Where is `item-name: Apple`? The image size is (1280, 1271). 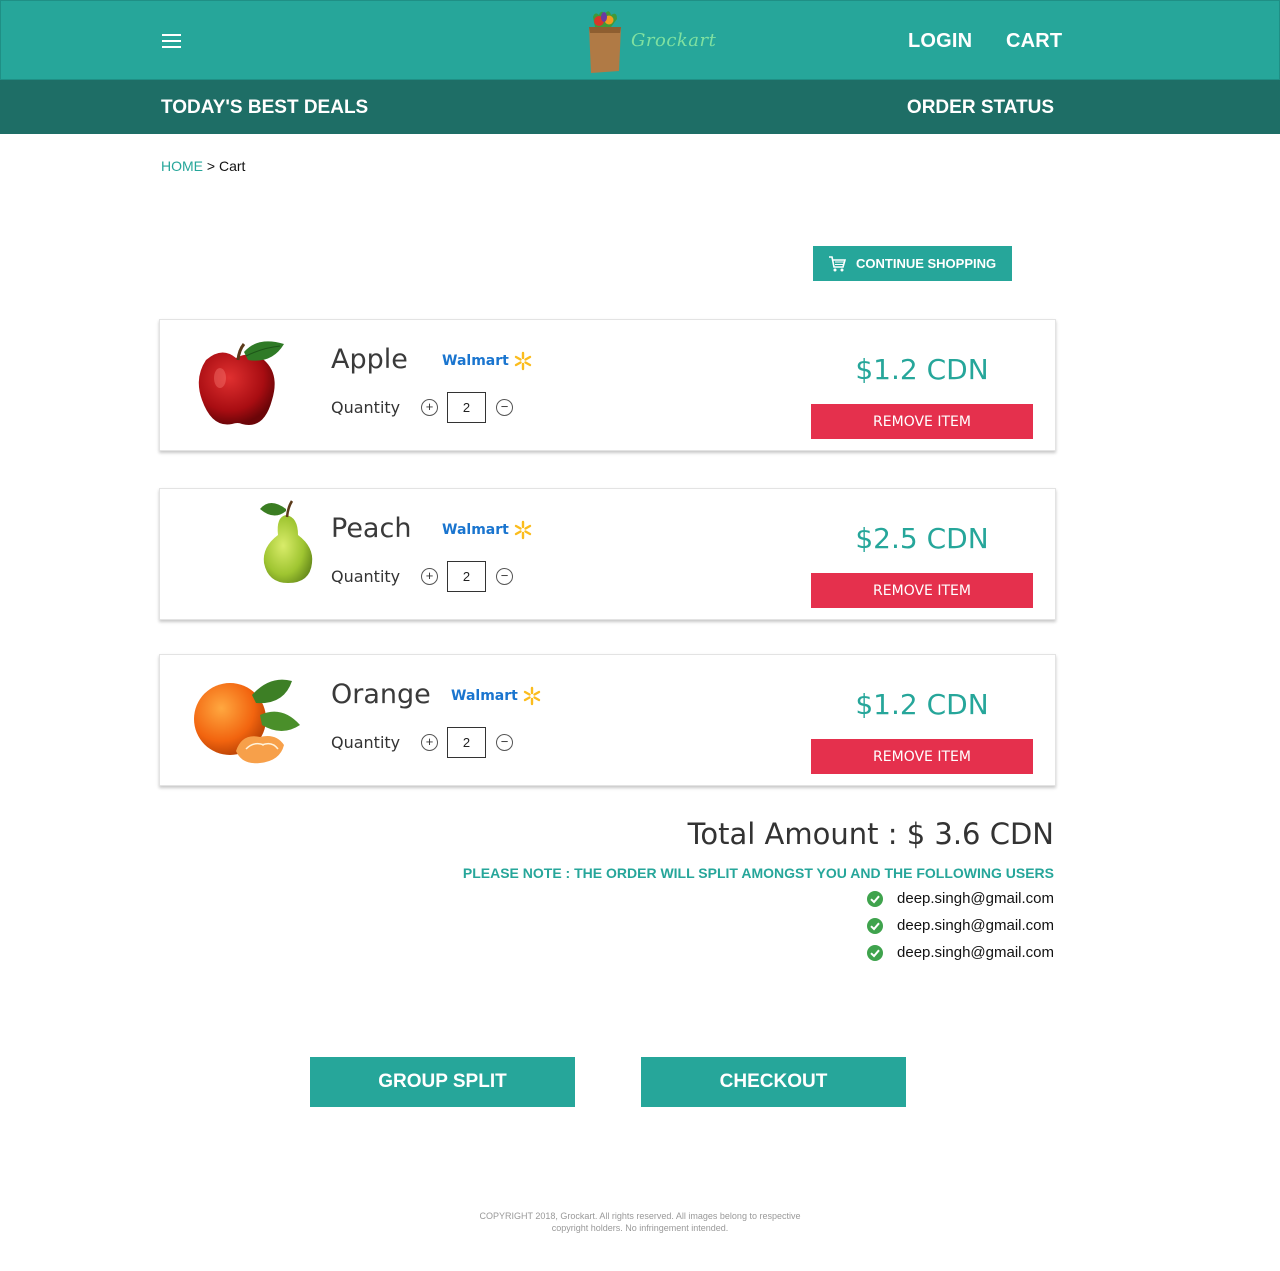
item-name: Apple is located at coordinates (369, 359).